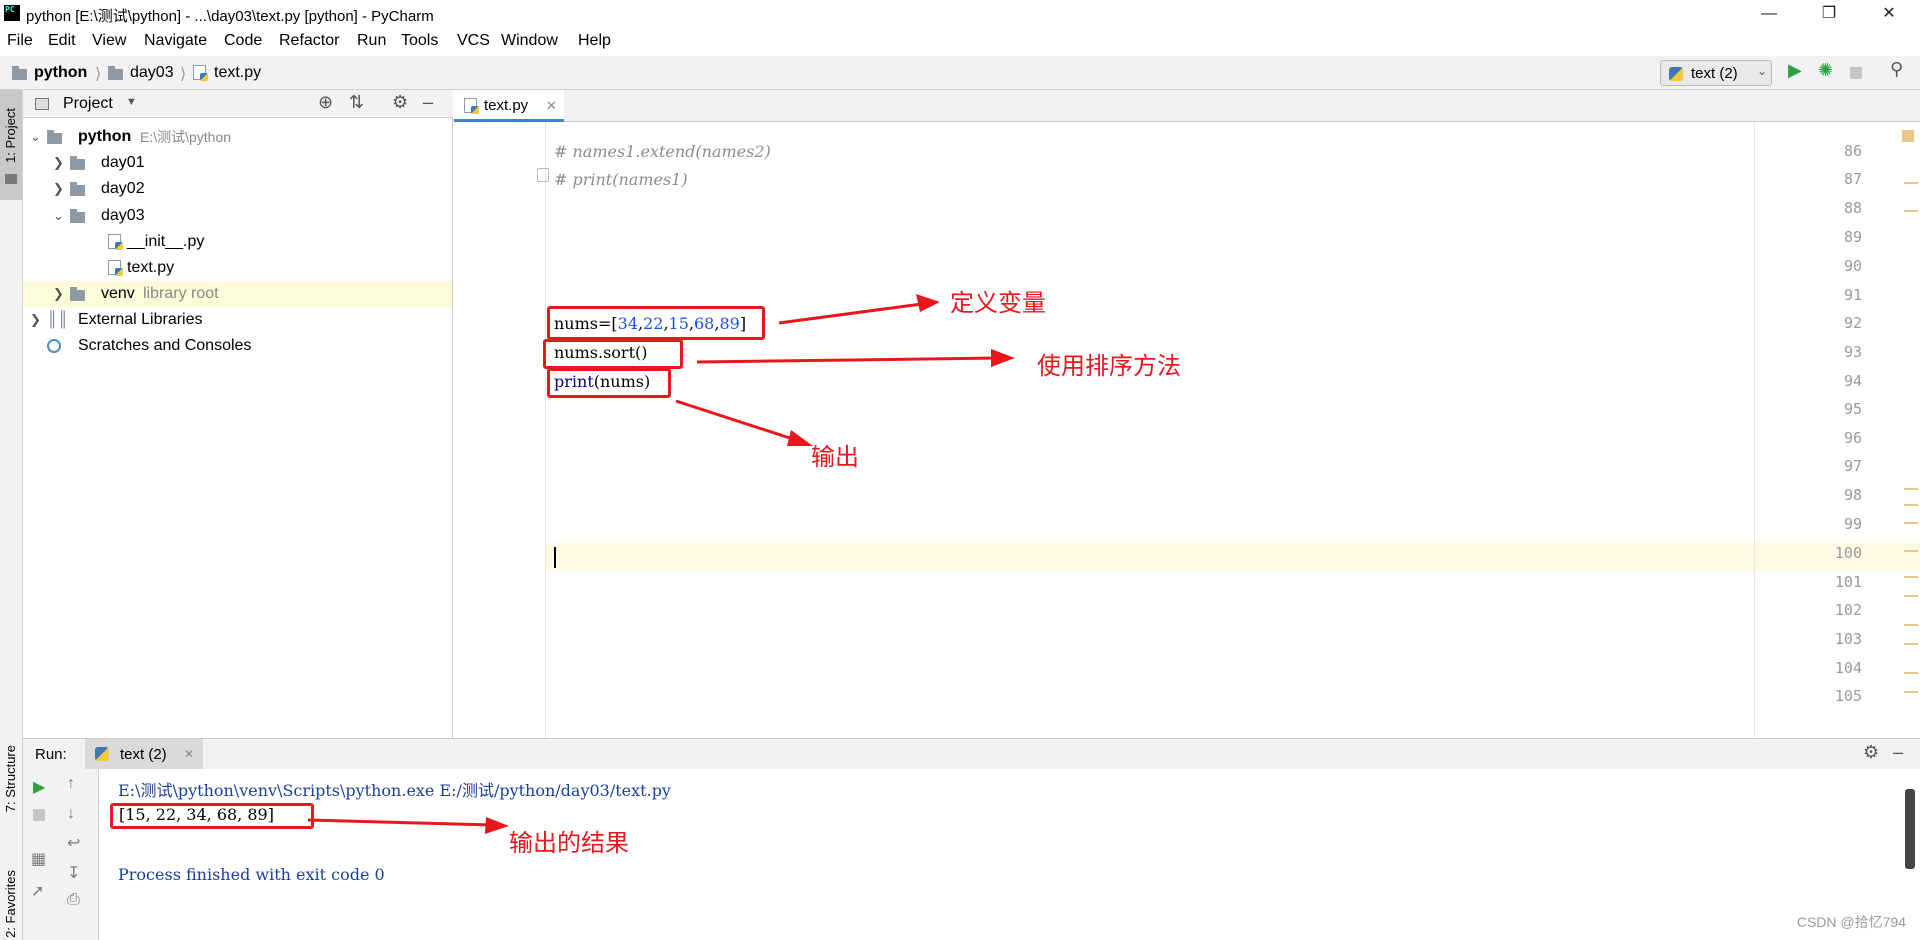 This screenshot has height=940, width=1920. I want to click on arrow-sort, so click(848, 360).